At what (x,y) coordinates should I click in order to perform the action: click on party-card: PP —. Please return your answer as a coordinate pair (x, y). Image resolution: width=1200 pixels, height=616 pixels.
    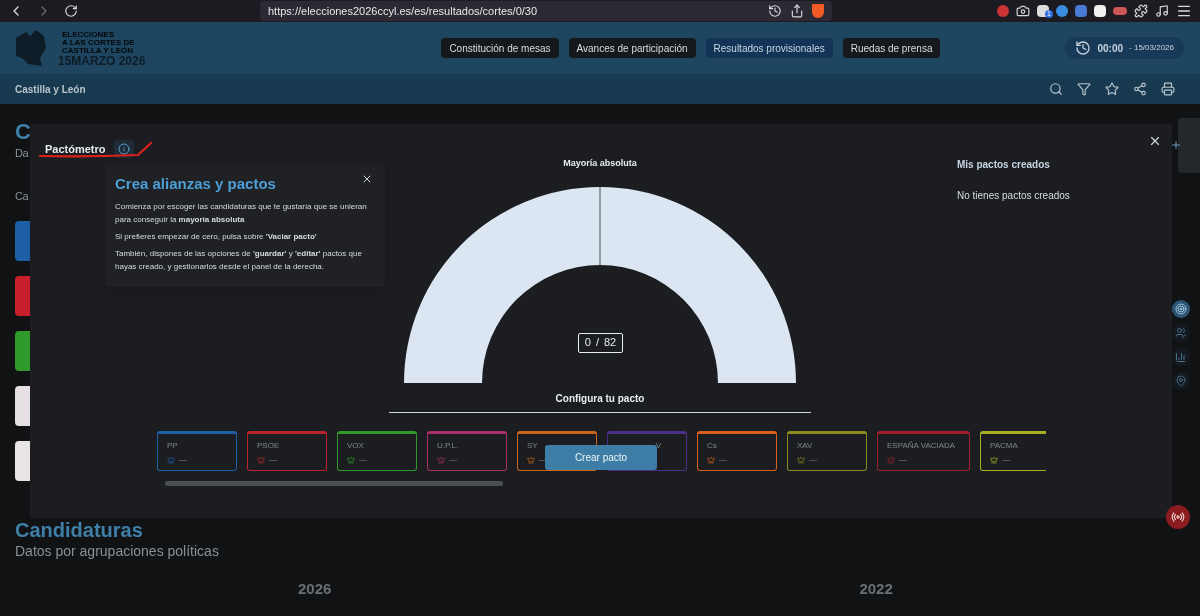
    Looking at the image, I should click on (197, 450).